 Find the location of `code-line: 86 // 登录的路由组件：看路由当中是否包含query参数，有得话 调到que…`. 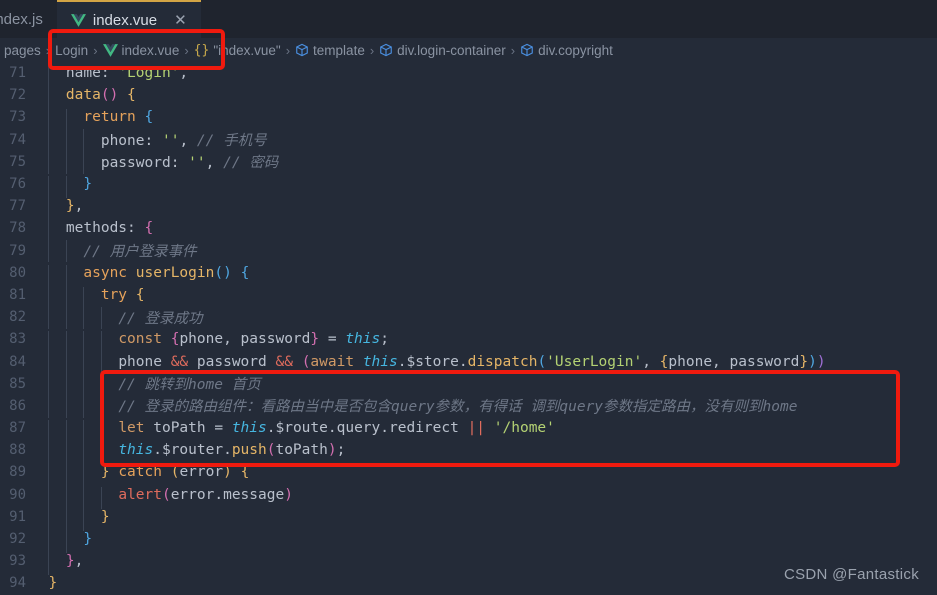

code-line: 86 // 登录的路由组件：看路由当中是否包含query参数，有得话 调到que… is located at coordinates (468, 406).